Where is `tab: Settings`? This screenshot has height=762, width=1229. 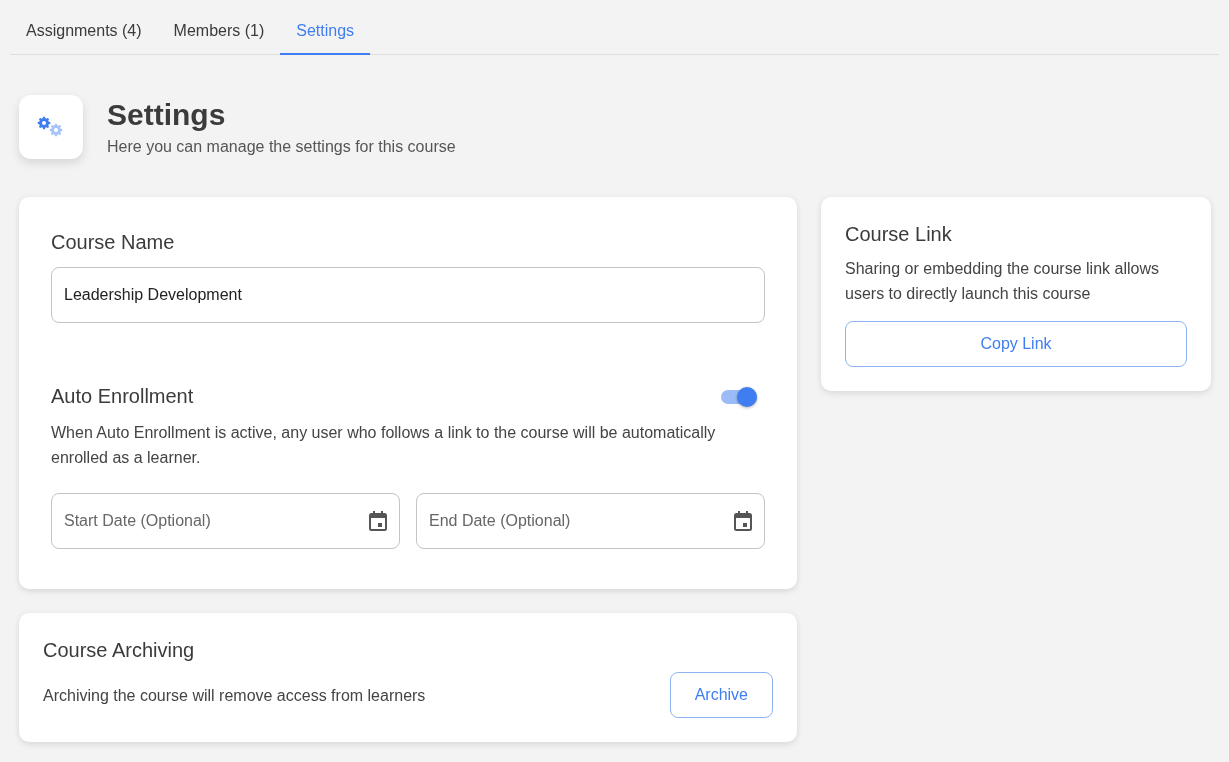
tab: Settings is located at coordinates (325, 32).